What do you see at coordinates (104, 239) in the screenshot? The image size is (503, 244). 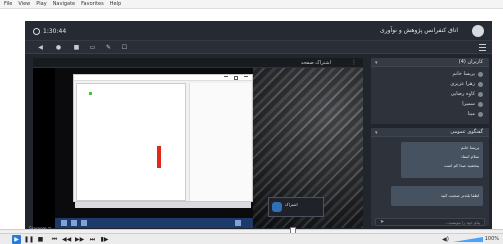 I see `frame-step-icon: ▮▶` at bounding box center [104, 239].